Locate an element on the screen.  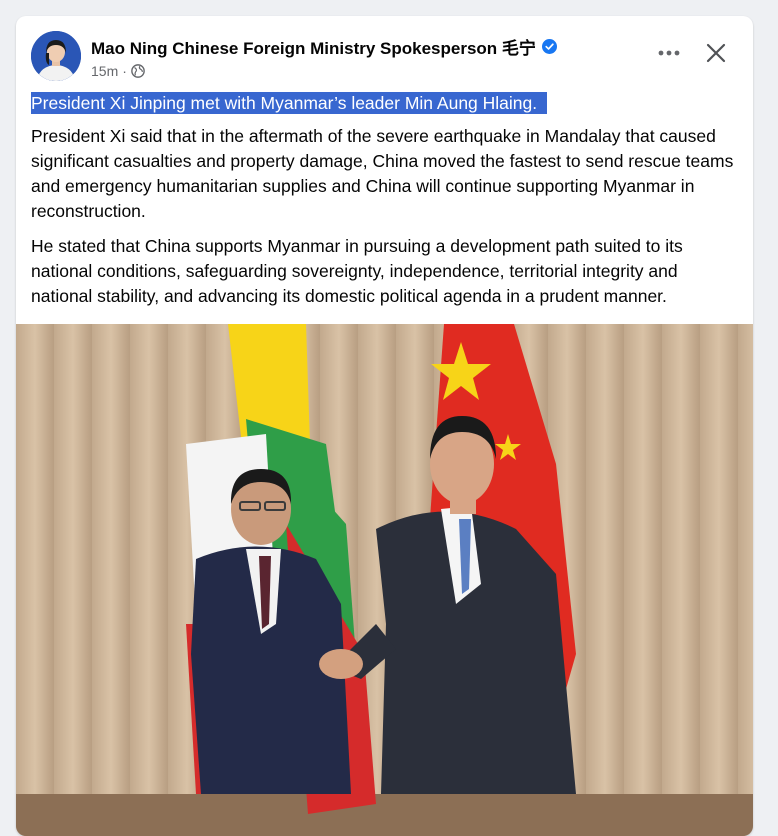
more-horizontal-icon is located at coordinates (669, 53).